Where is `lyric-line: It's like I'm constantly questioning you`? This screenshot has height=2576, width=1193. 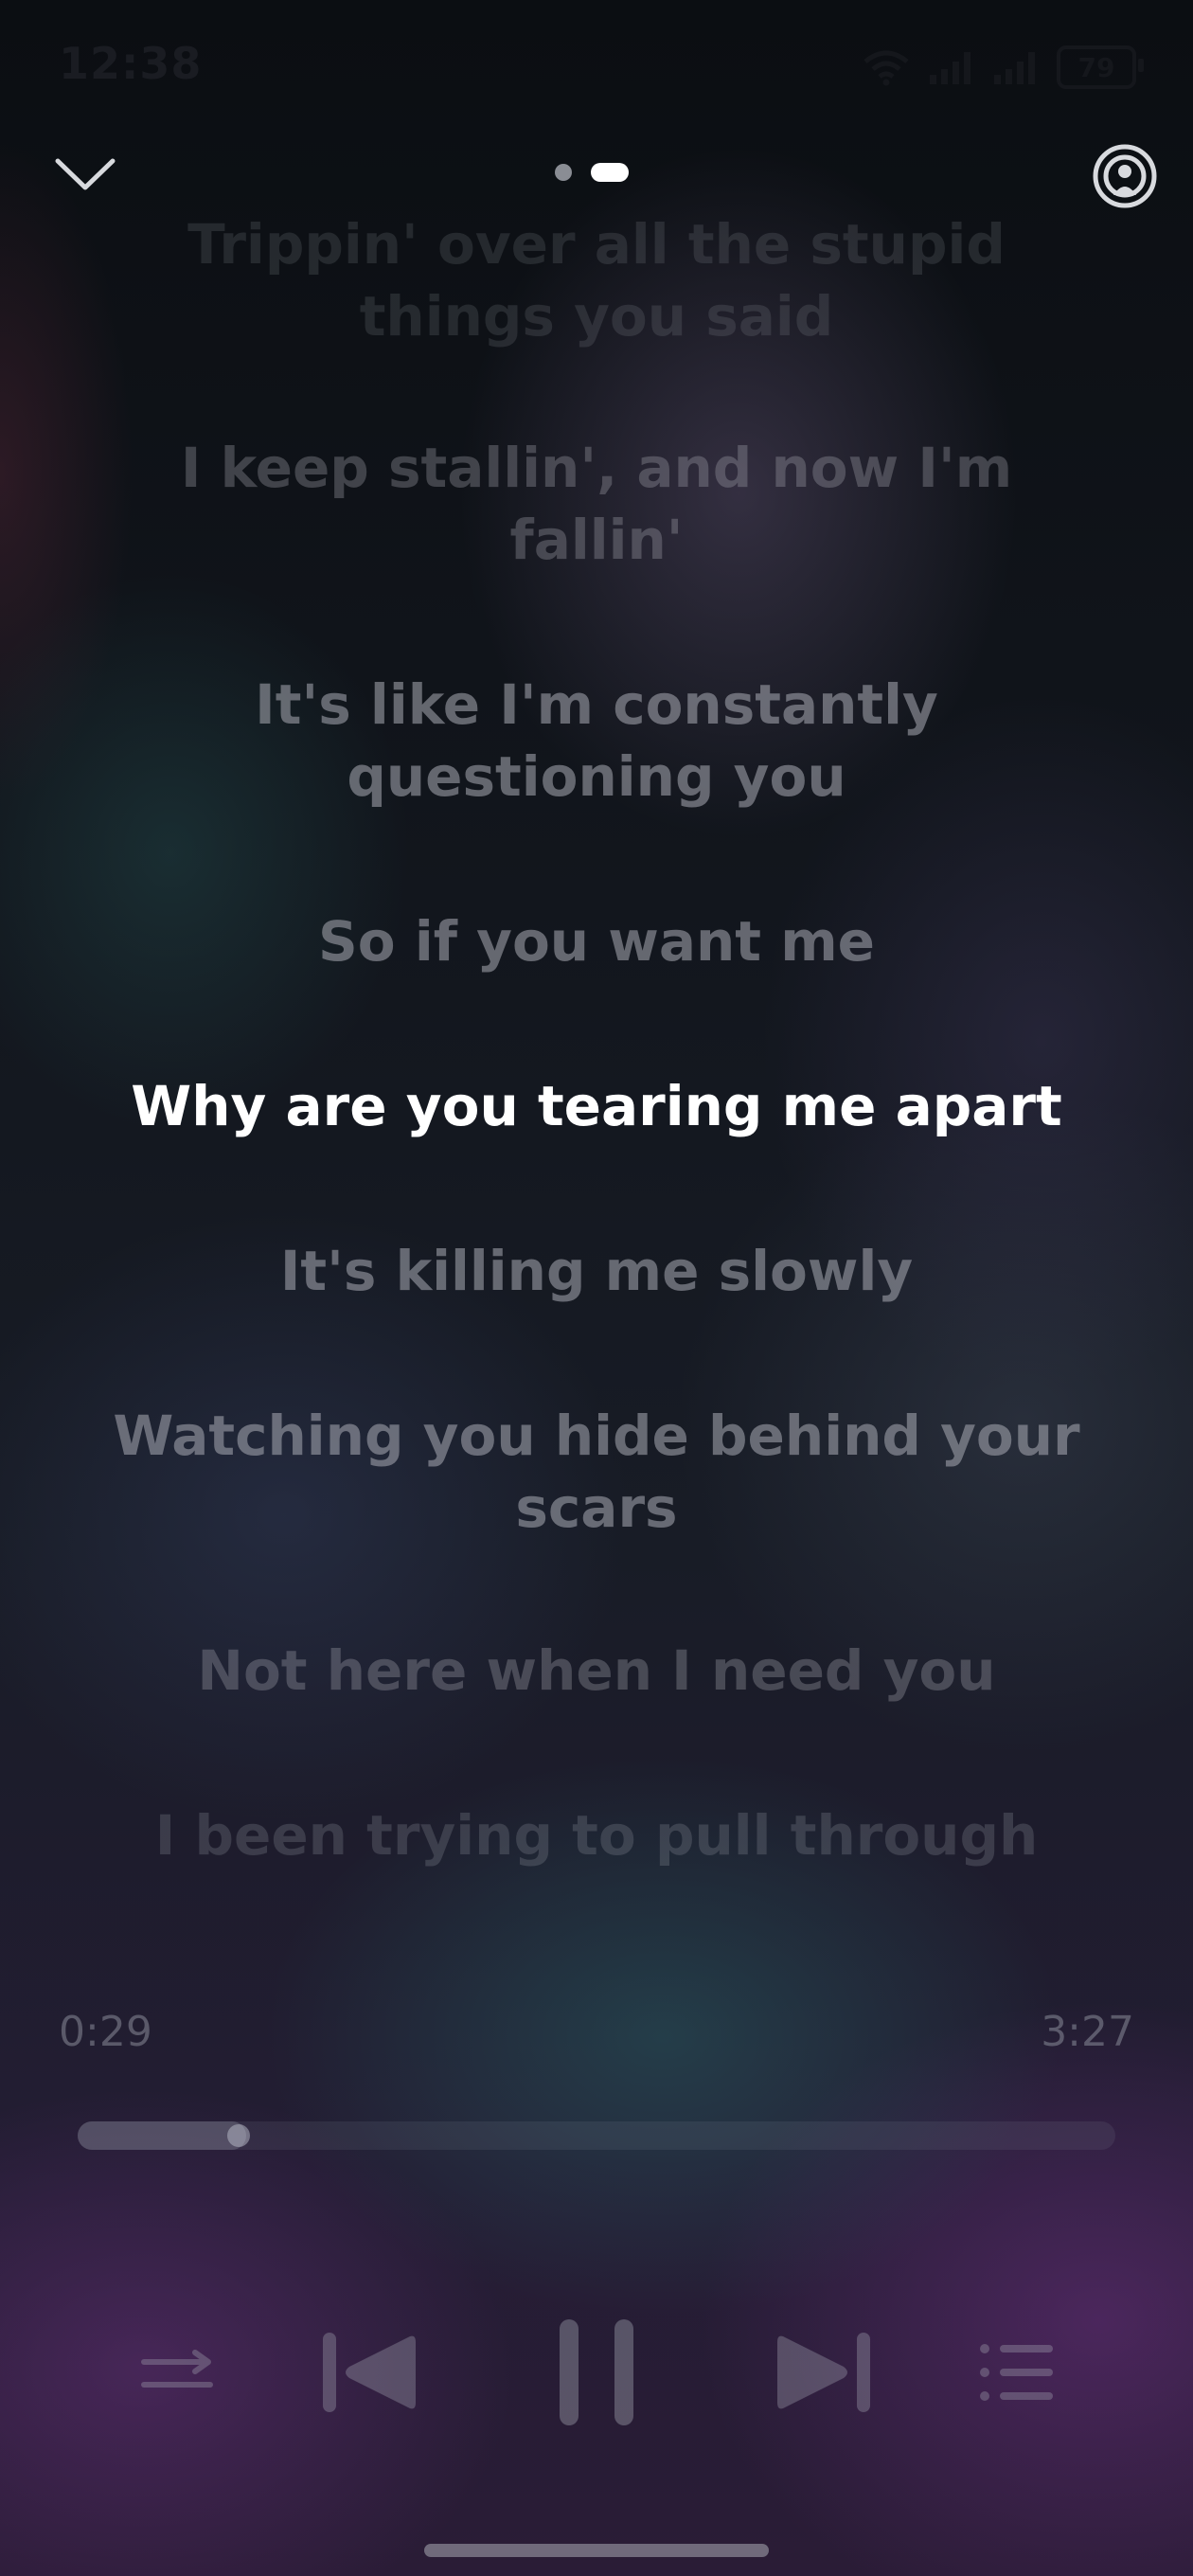
lyric-line: It's like I'm constantly questioning you is located at coordinates (596, 741).